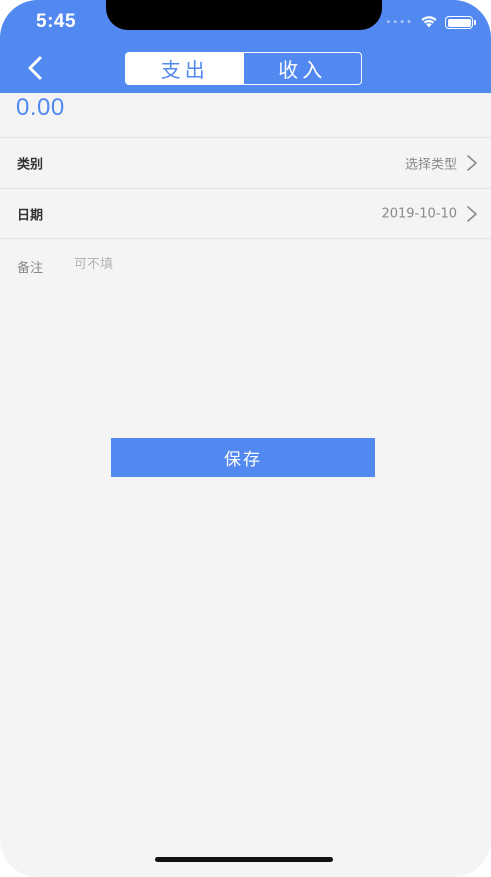 The width and height of the screenshot is (491, 877). What do you see at coordinates (185, 68) in the screenshot?
I see `tab-expense: 支出` at bounding box center [185, 68].